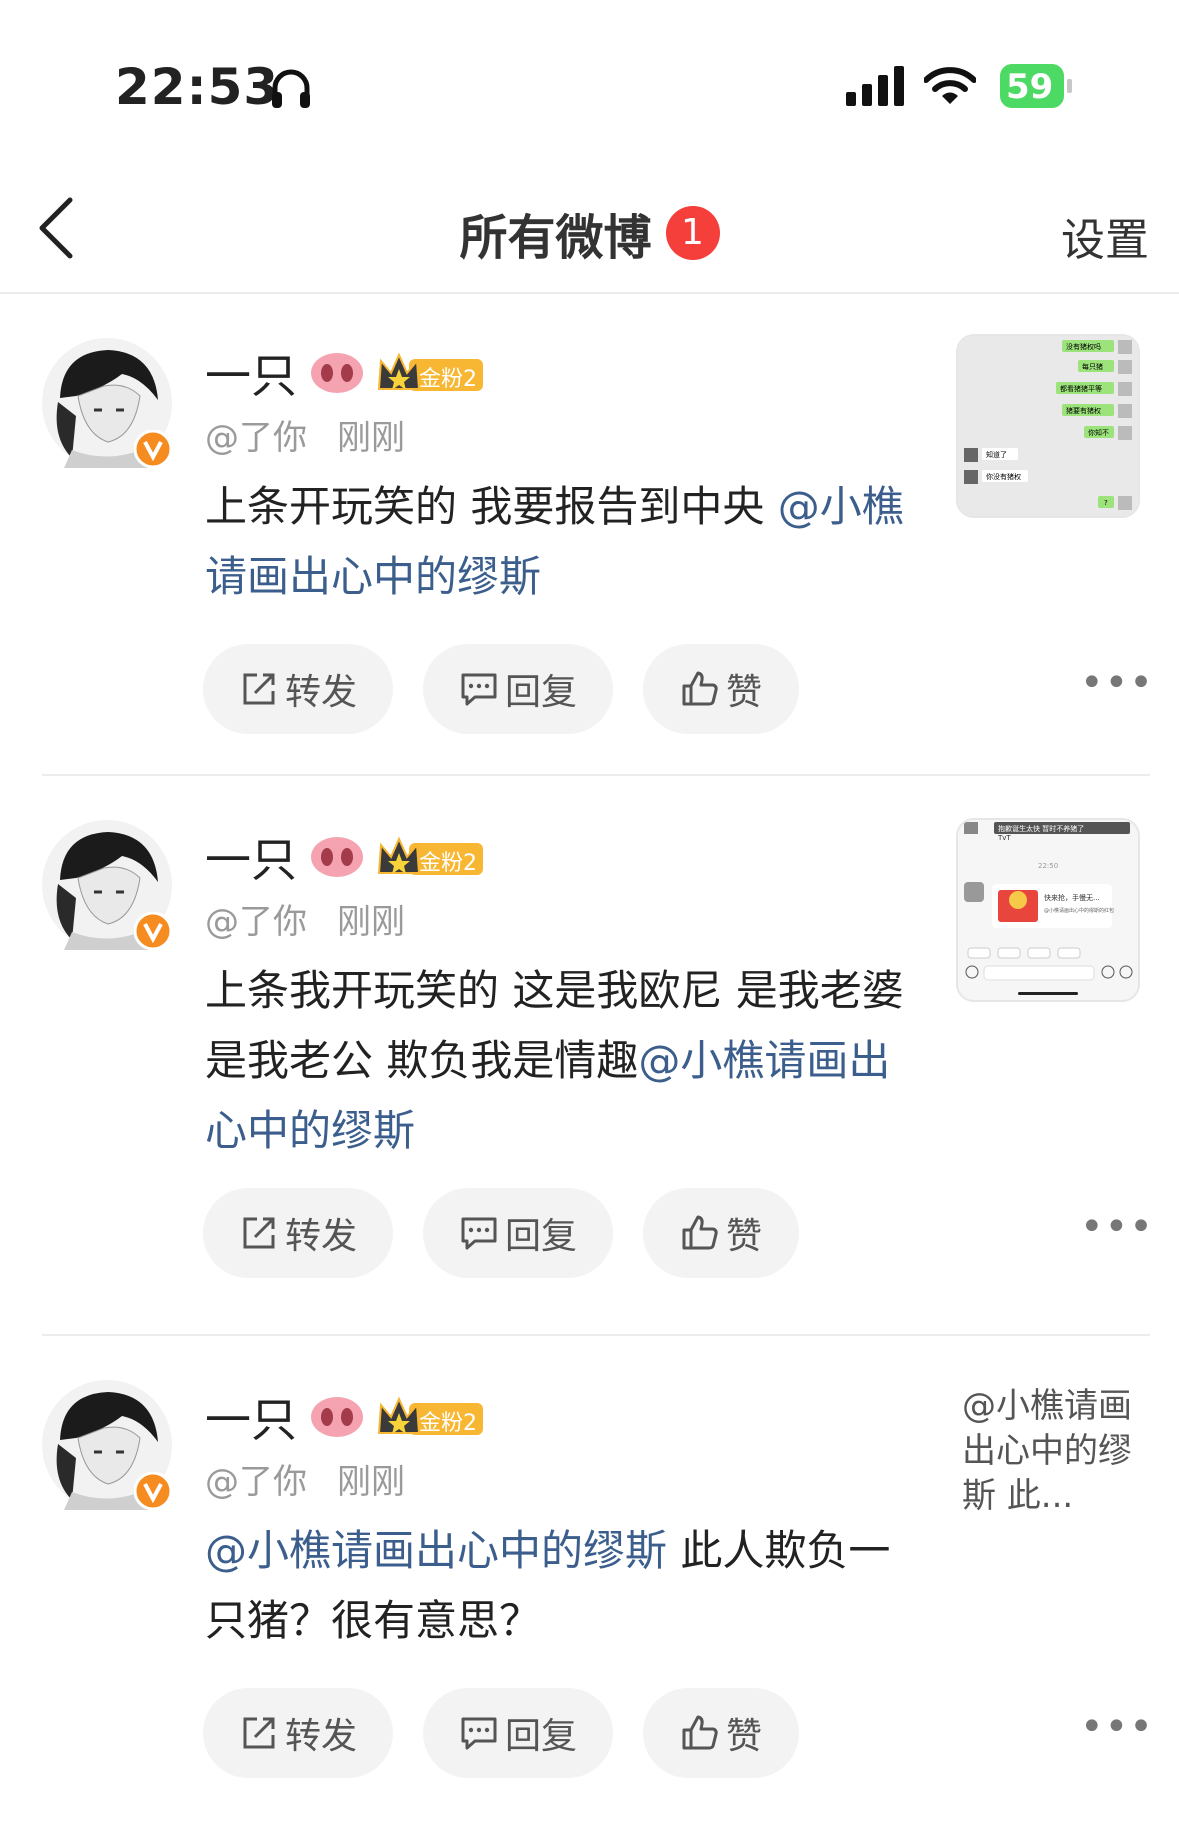  Describe the element at coordinates (875, 86) in the screenshot. I see `cellular-signal-icon` at that location.